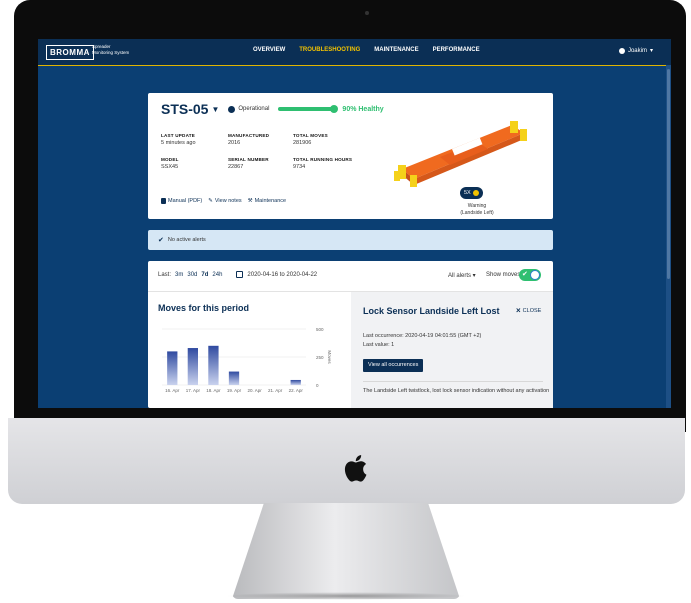 The height and width of the screenshot is (603, 691). What do you see at coordinates (232, 109) in the screenshot?
I see `status-icon` at bounding box center [232, 109].